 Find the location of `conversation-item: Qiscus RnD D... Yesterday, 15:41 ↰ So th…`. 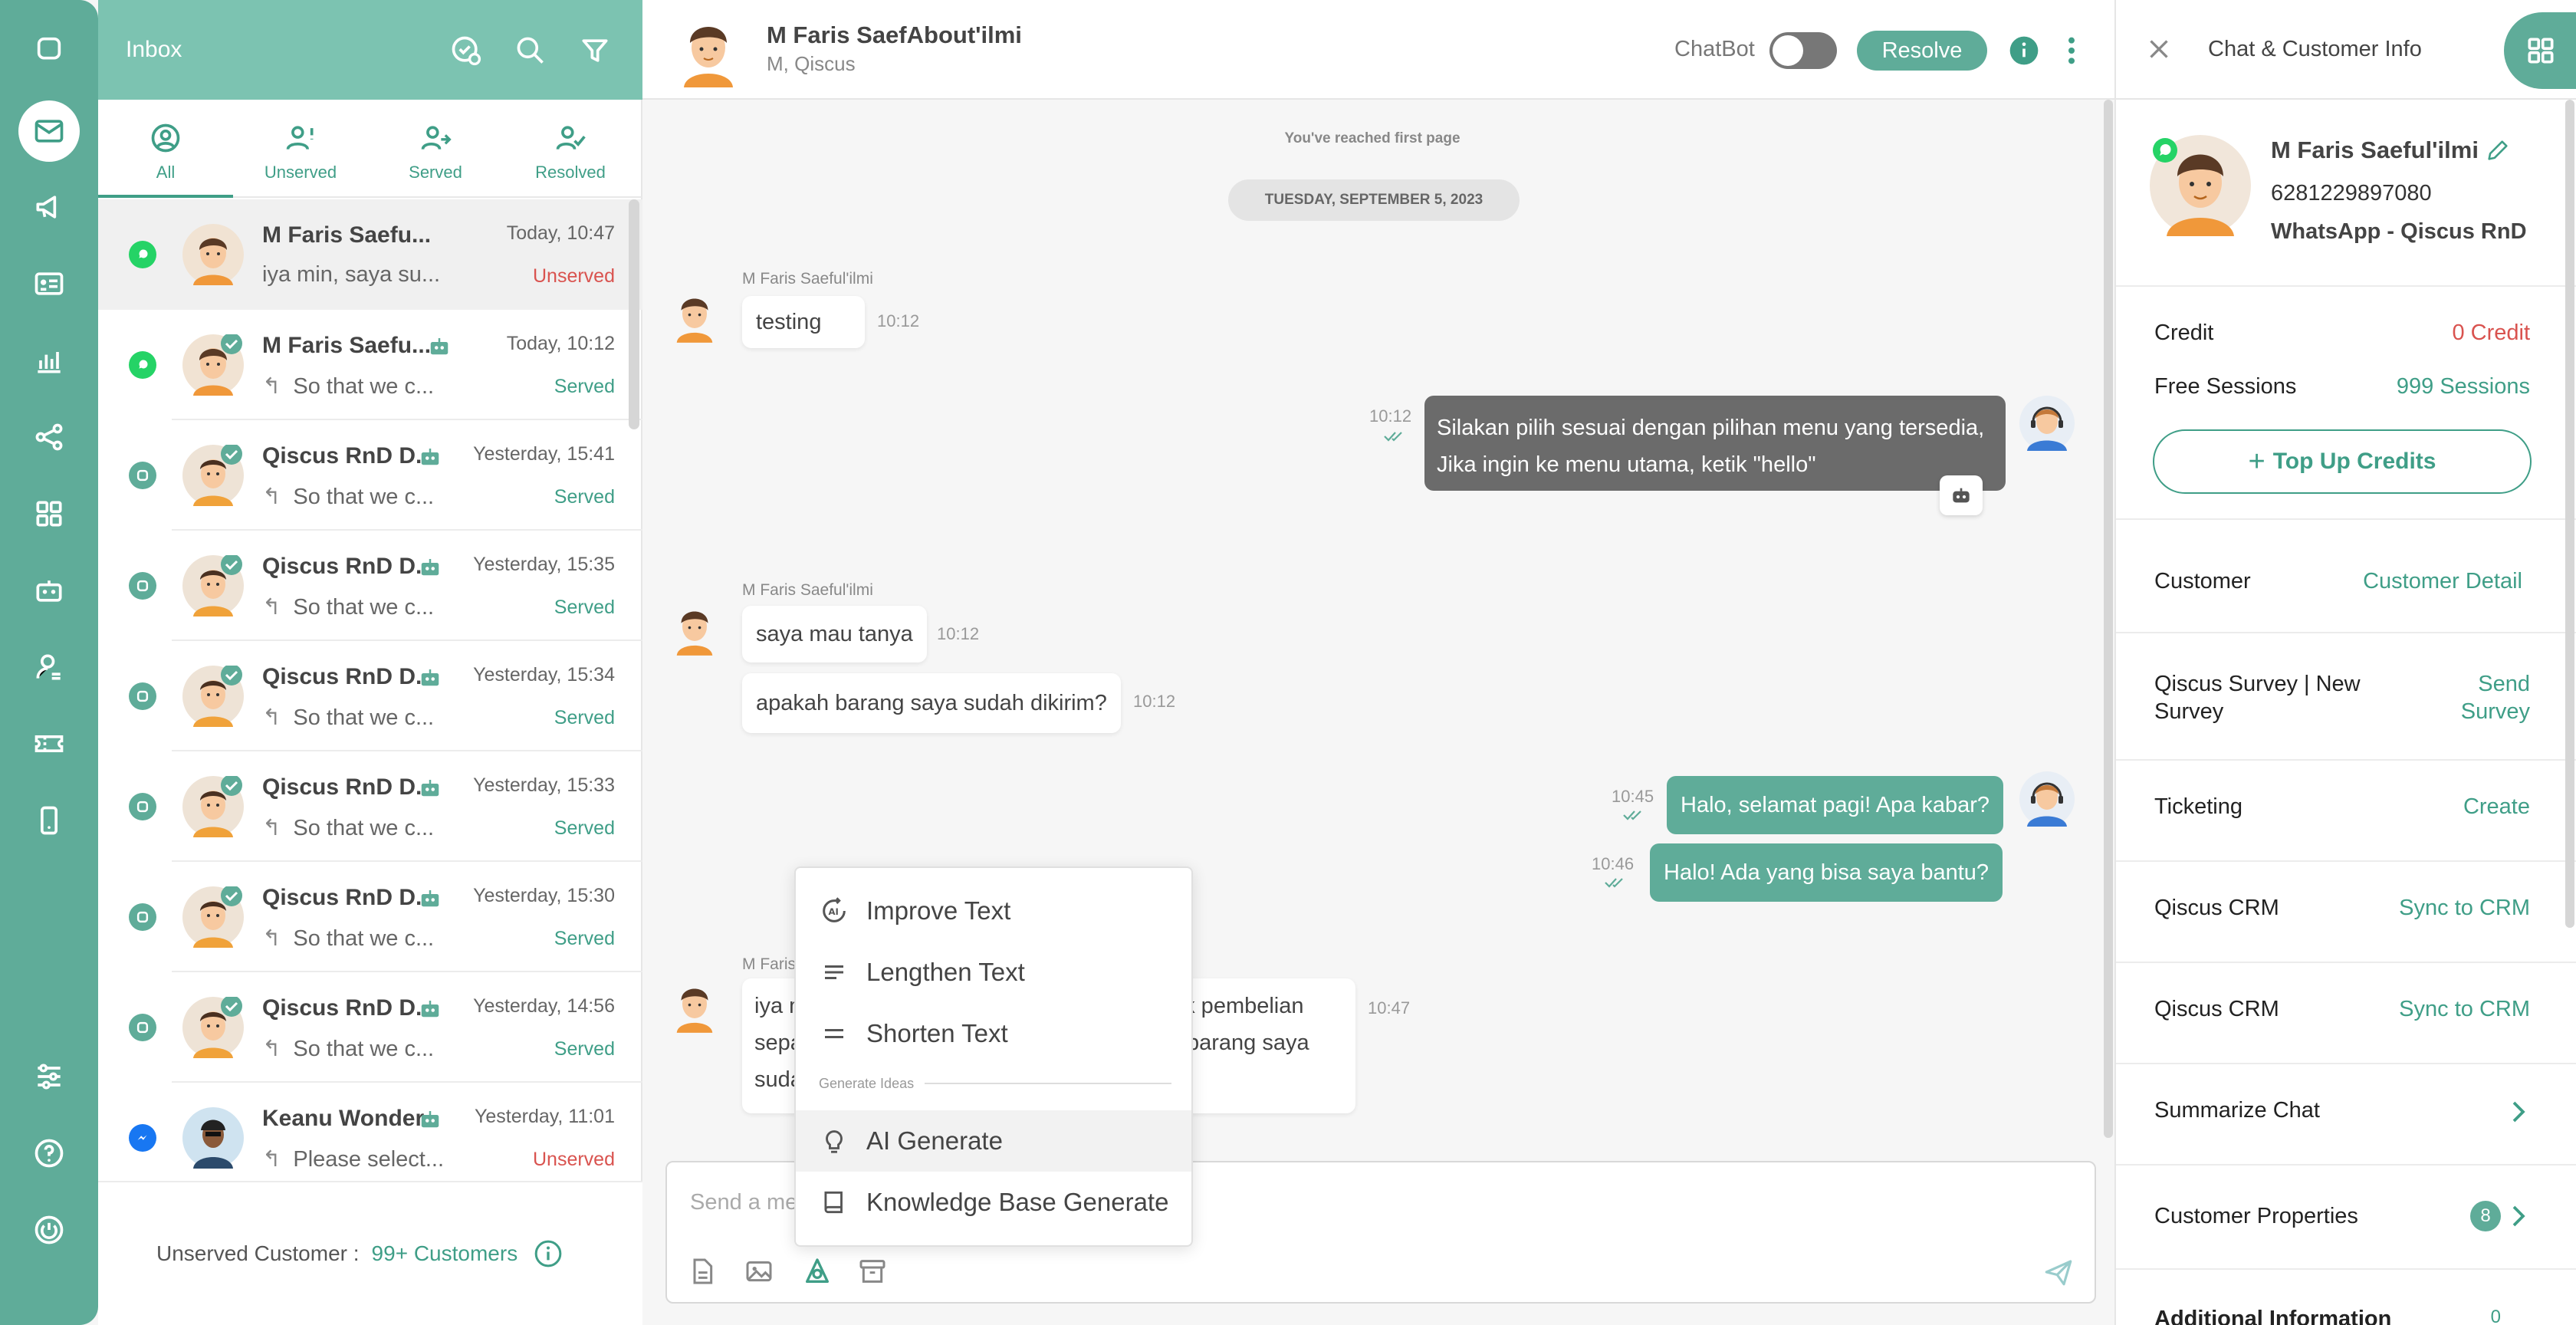

conversation-item: Qiscus RnD D... Yesterday, 15:41 ↰ So th… is located at coordinates (370, 475).